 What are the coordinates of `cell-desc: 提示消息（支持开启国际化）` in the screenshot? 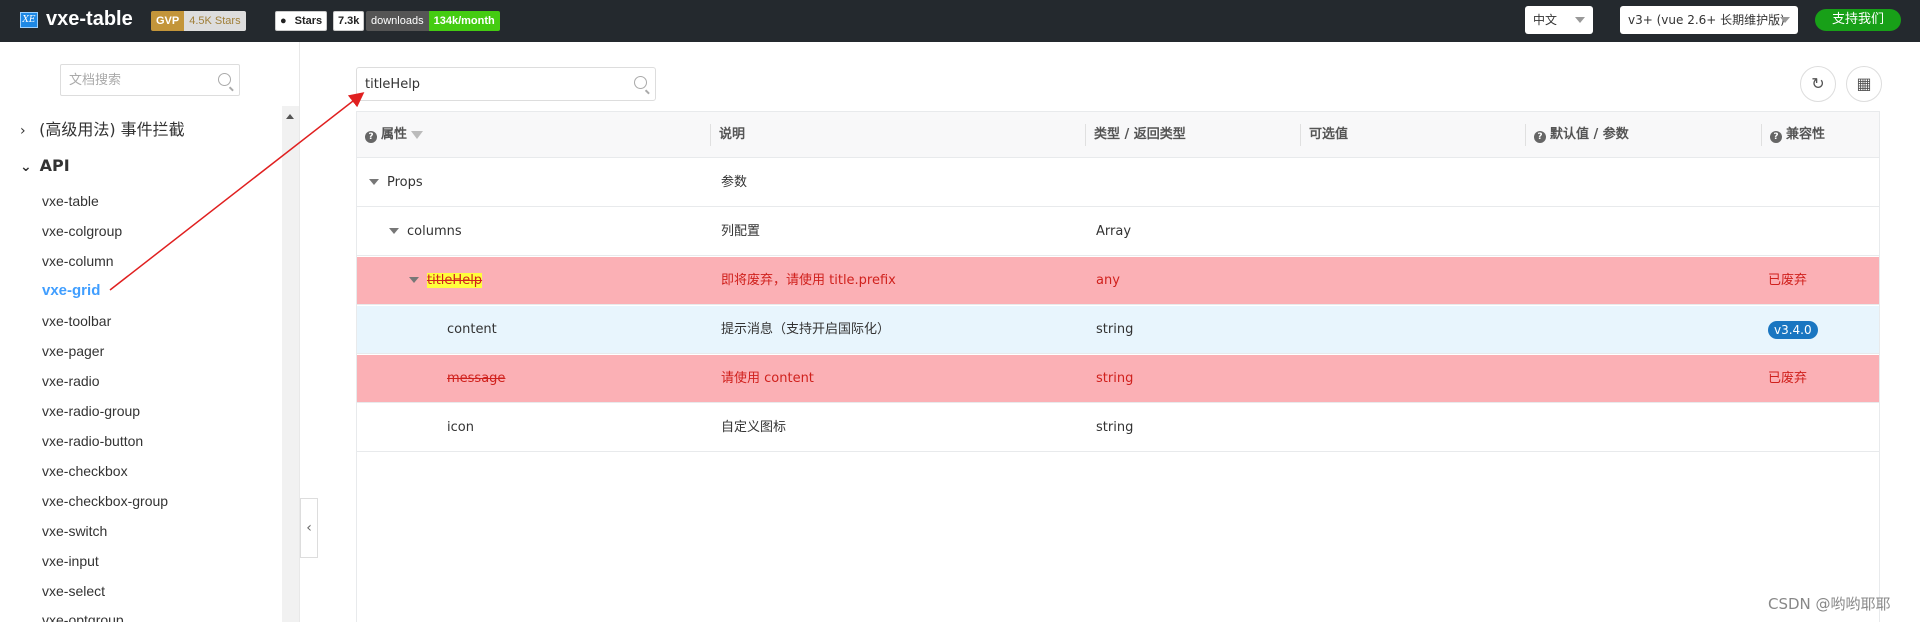 It's located at (806, 329).